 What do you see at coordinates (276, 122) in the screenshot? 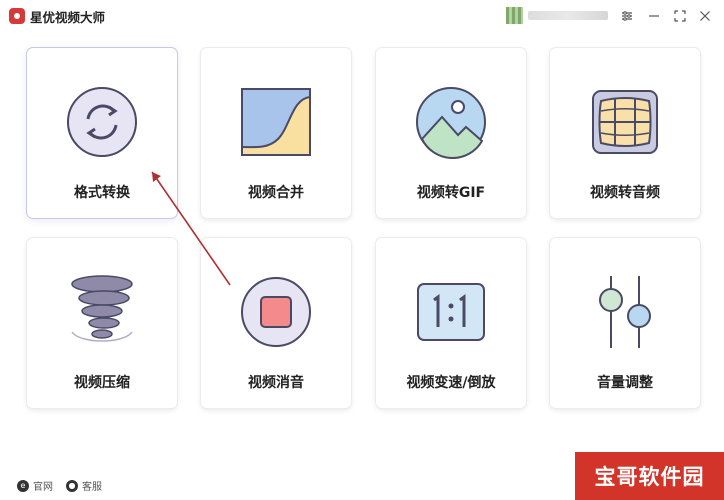
I see `merge-curve-icon` at bounding box center [276, 122].